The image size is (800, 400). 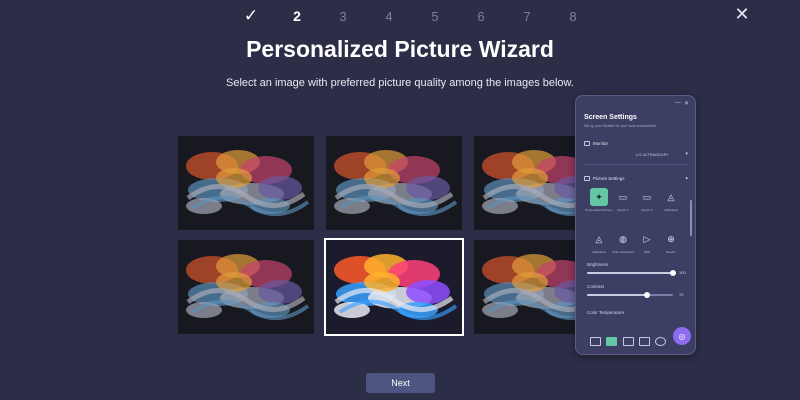 What do you see at coordinates (412, 16) in the screenshot?
I see `step-indicator: ✓ 2 3 4 5 6 7 8` at bounding box center [412, 16].